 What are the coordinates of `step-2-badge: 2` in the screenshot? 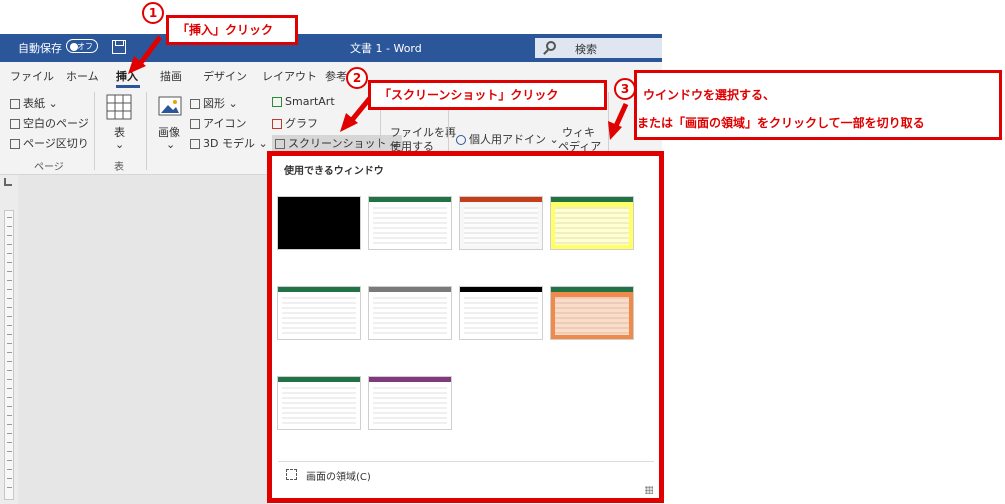 It's located at (357, 78).